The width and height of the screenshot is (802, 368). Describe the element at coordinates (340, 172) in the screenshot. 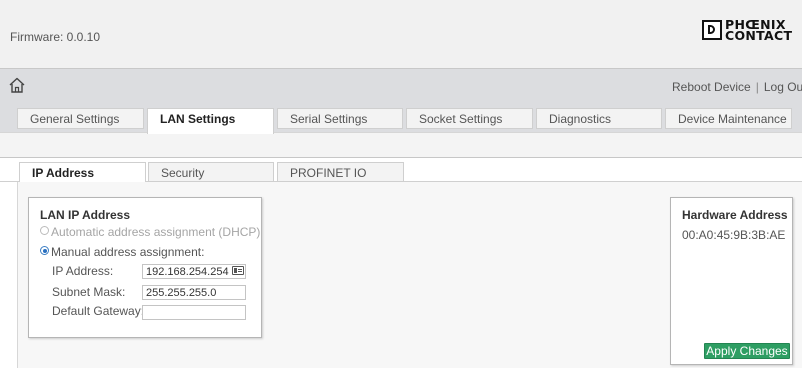

I see `subtab-profinet-io: PROFINET IO` at that location.